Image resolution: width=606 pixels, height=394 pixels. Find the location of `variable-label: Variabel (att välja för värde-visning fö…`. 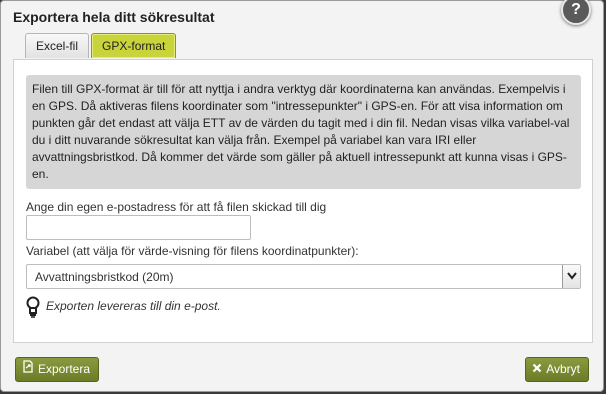

variable-label: Variabel (att välja för värde-visning fö… is located at coordinates (192, 251).